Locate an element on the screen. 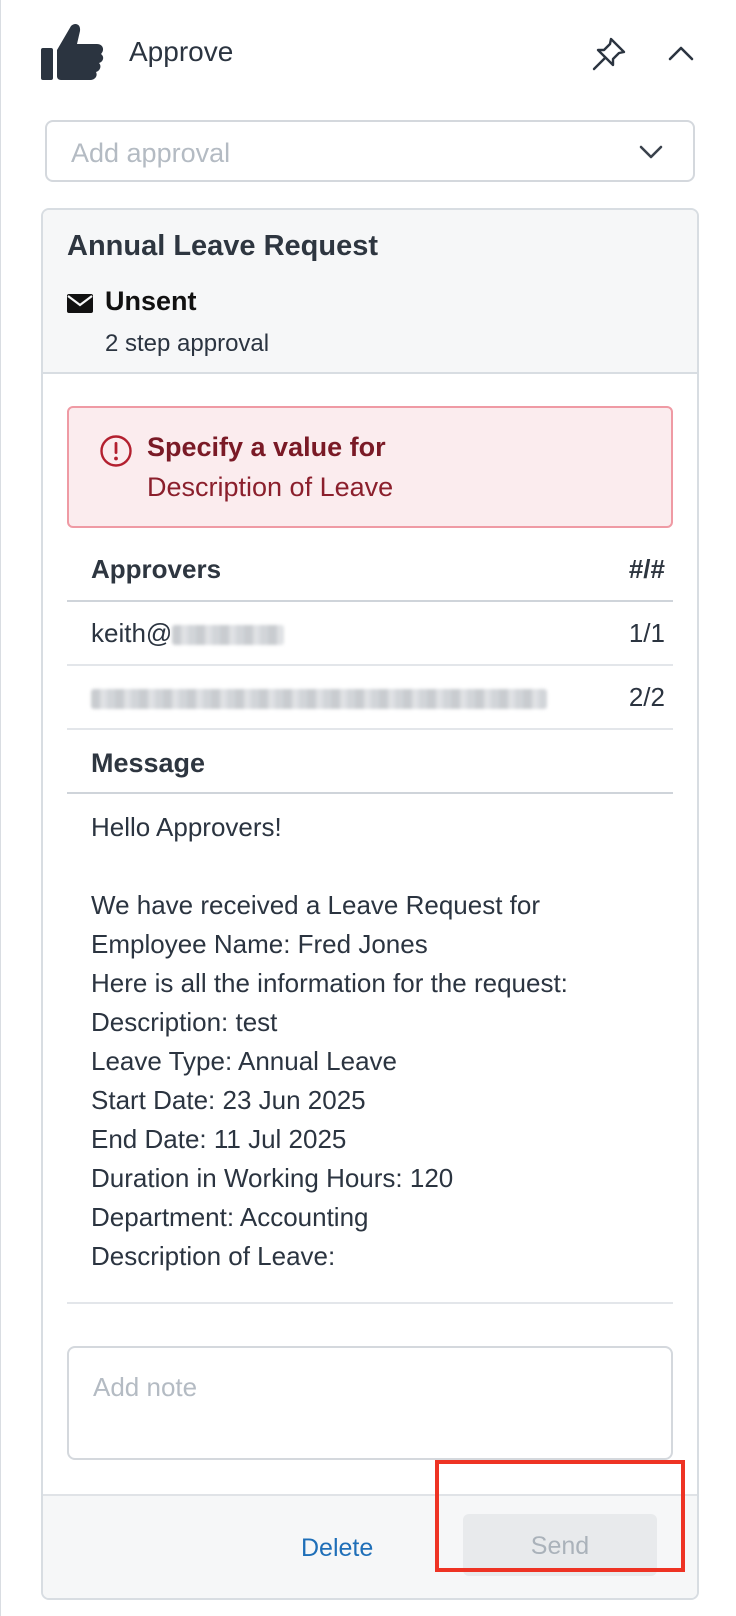  panel-title: Approve is located at coordinates (181, 51).